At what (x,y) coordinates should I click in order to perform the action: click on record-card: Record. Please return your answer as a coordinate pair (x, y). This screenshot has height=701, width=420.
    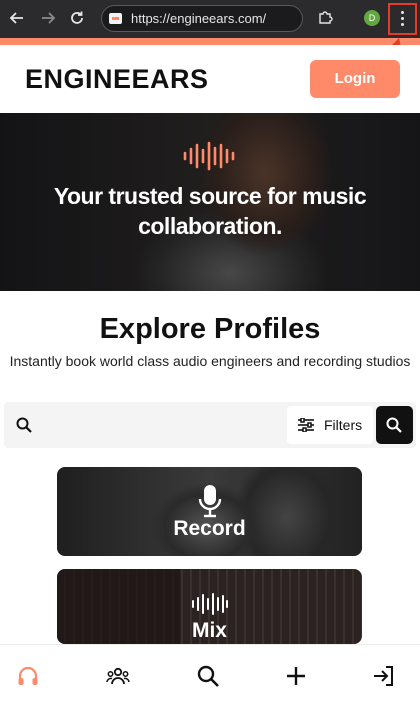
    Looking at the image, I should click on (209, 511).